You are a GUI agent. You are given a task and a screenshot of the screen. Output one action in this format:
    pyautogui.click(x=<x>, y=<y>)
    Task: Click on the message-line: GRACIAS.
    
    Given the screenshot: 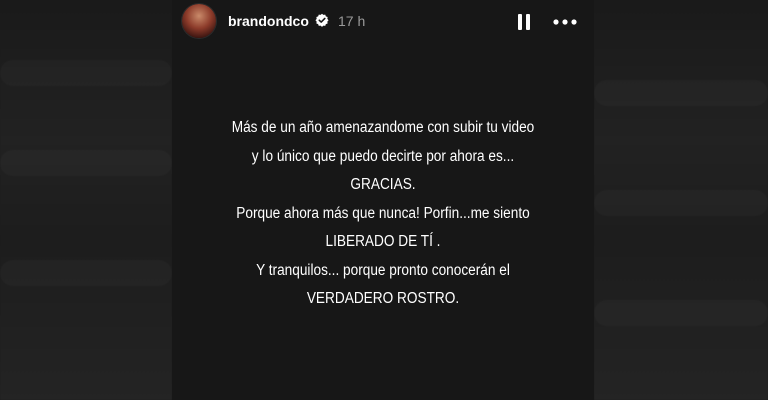 What is the action you would take?
    pyautogui.click(x=383, y=184)
    